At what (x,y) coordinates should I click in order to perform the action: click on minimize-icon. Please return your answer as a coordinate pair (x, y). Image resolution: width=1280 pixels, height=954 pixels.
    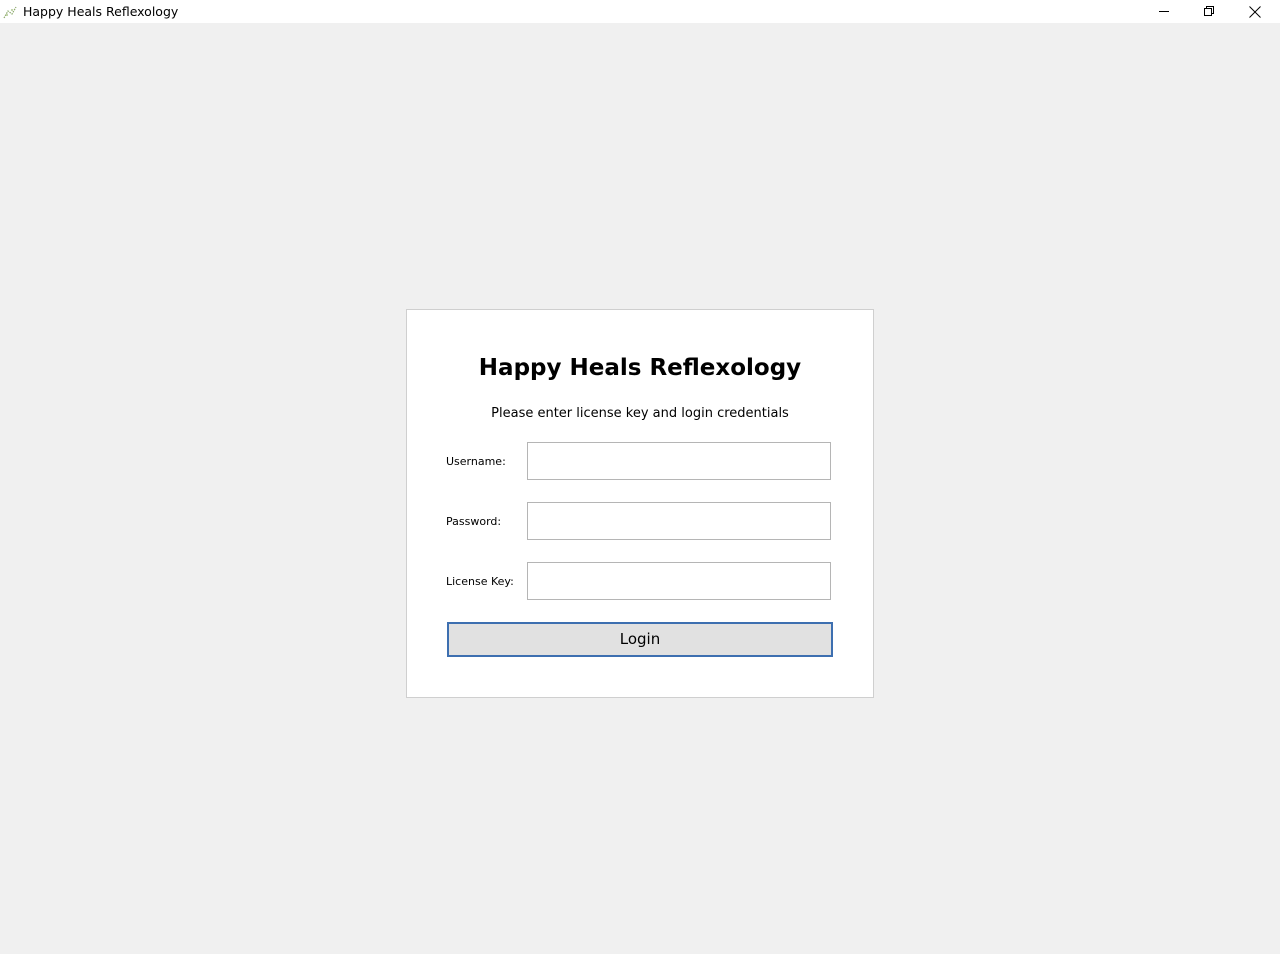
    Looking at the image, I should click on (1164, 11).